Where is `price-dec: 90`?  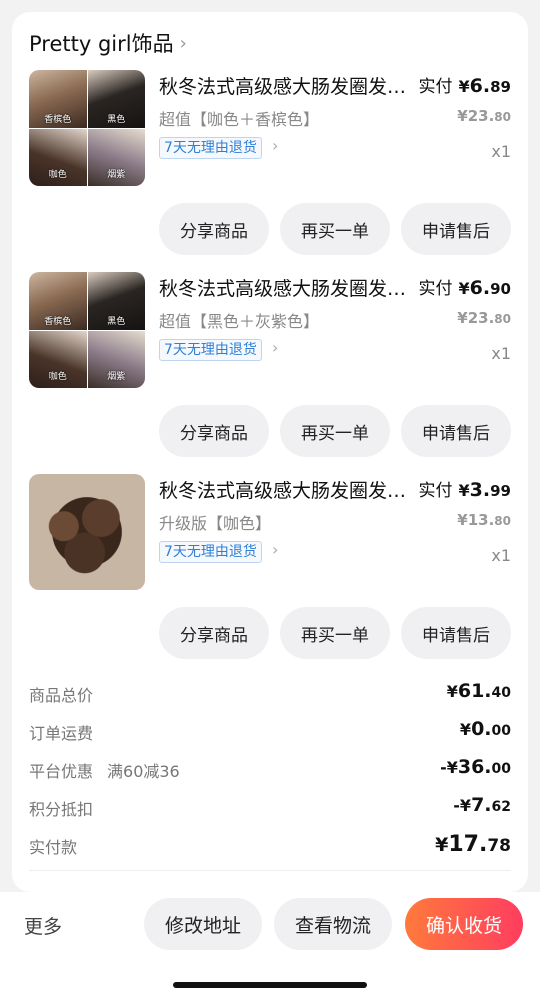
price-dec: 90 is located at coordinates (500, 289).